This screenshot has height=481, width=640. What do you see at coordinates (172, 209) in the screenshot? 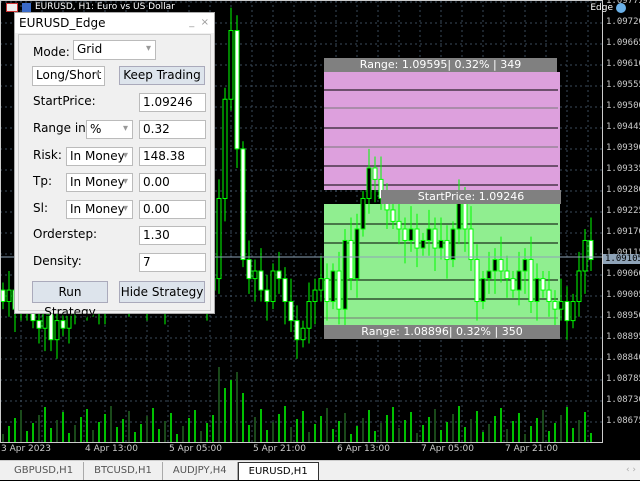
I see `sl-input: 0.00` at bounding box center [172, 209].